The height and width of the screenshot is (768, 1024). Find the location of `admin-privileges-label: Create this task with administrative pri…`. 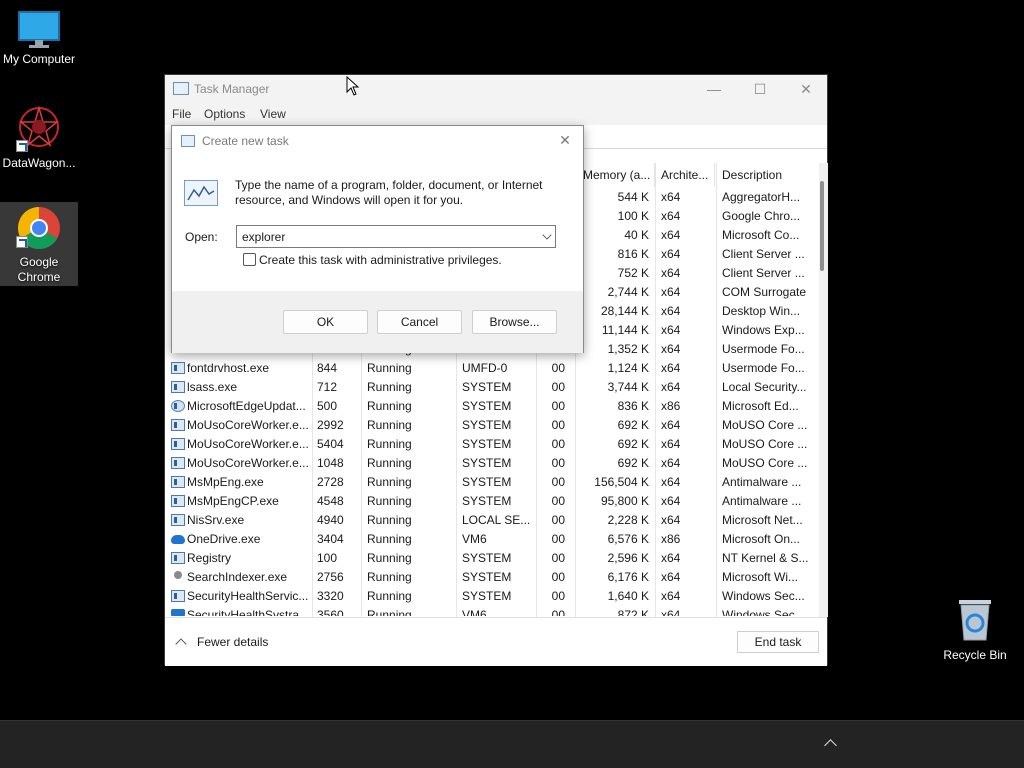

admin-privileges-label: Create this task with administrative pri… is located at coordinates (380, 260).